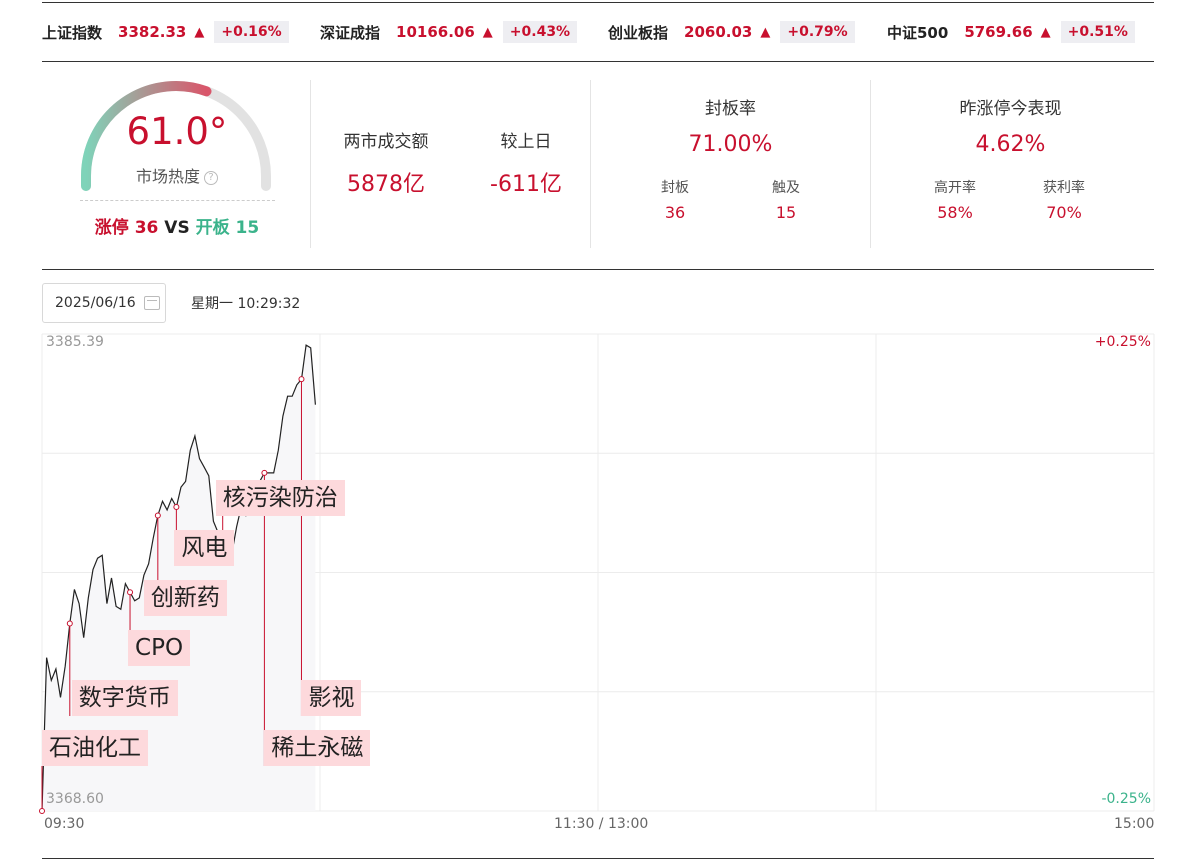 The height and width of the screenshot is (867, 1182). Describe the element at coordinates (280, 498) in the screenshot. I see `sector-tag: 核污染防治` at that location.